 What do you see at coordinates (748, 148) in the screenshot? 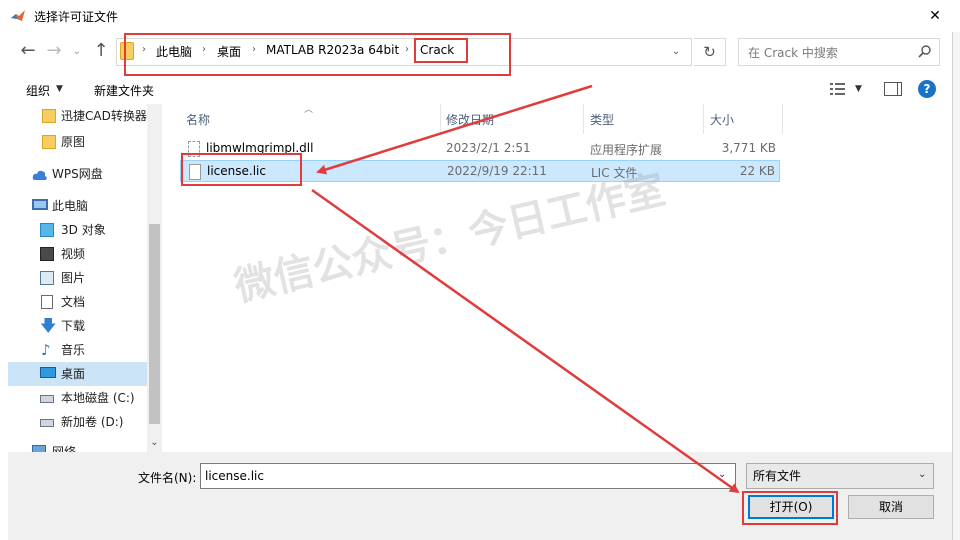
I see `file-size: 3,771 KB` at bounding box center [748, 148].